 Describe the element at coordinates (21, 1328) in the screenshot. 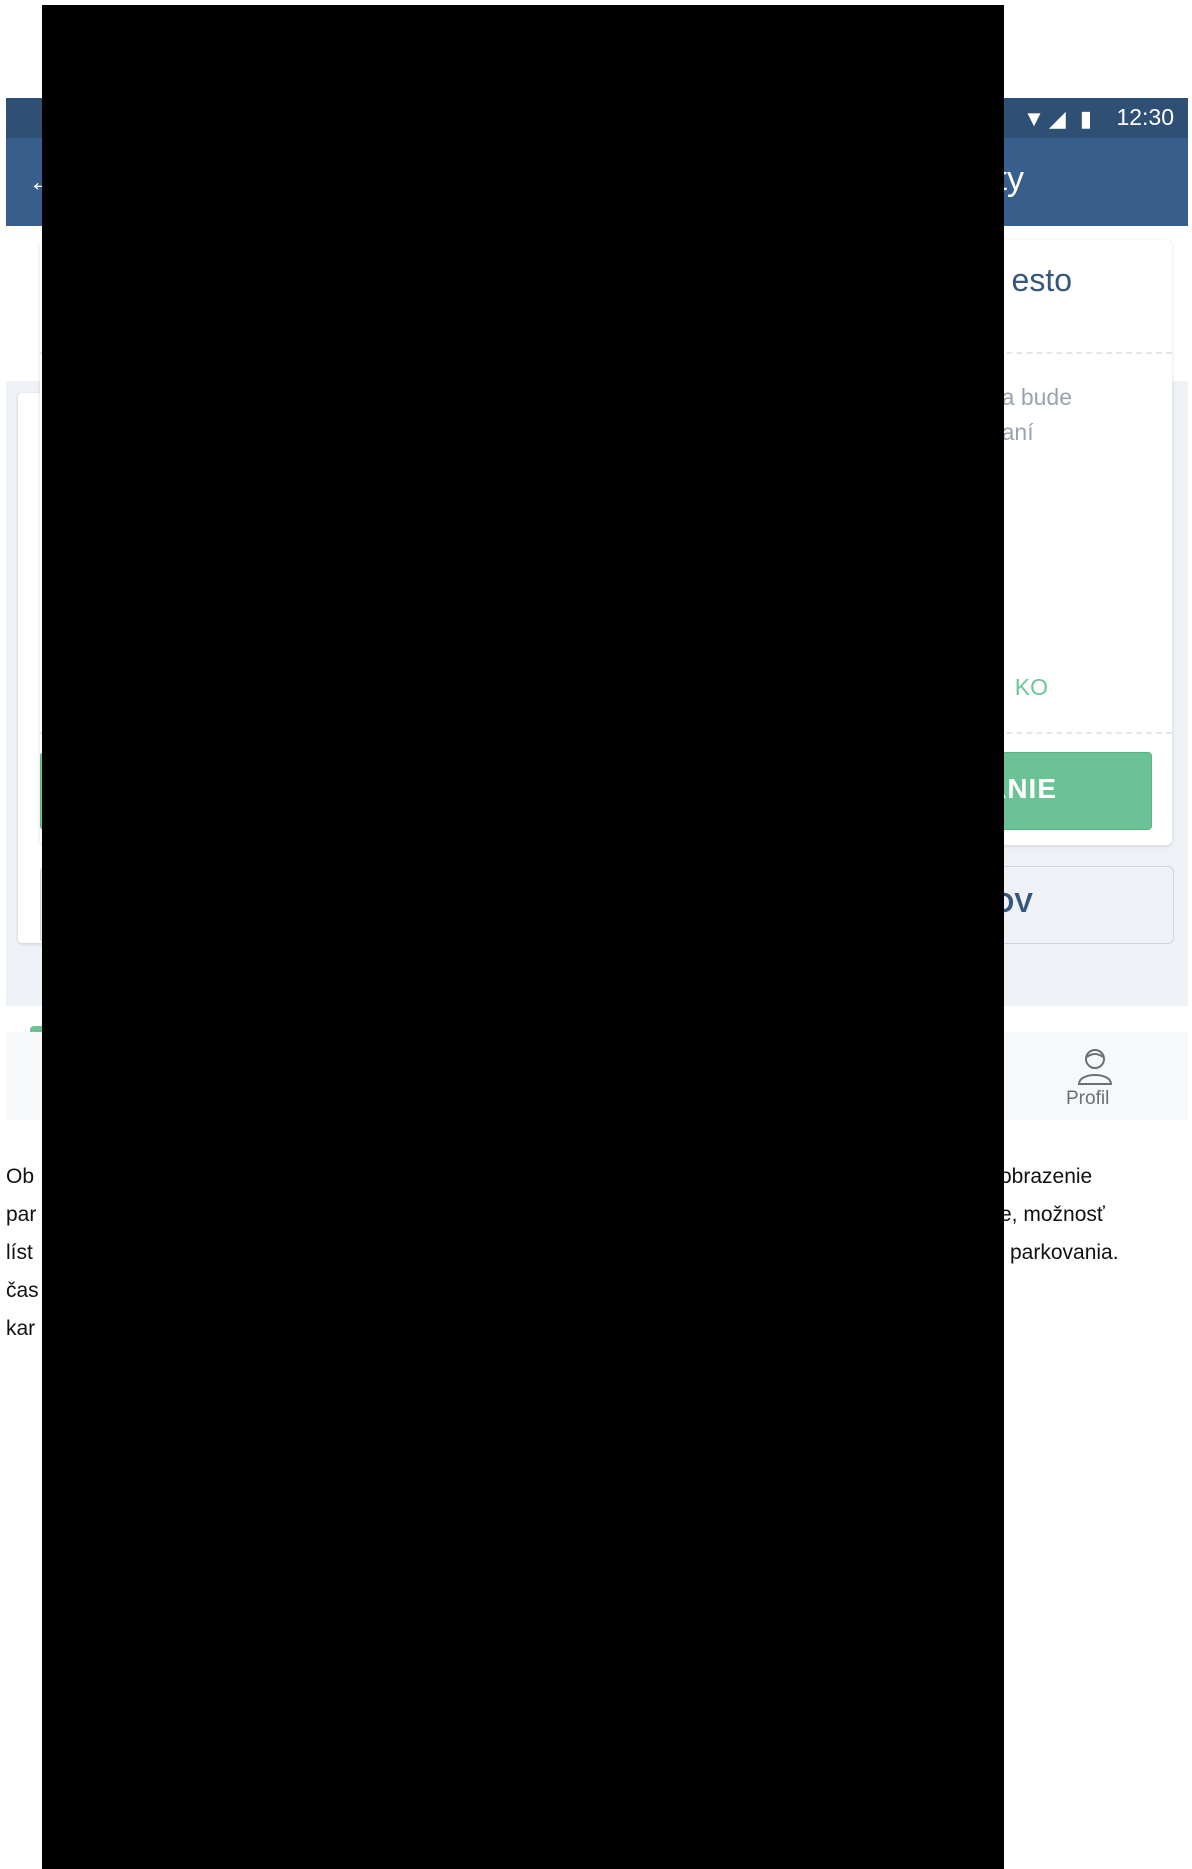

I see `document-text-fragment: kar` at that location.